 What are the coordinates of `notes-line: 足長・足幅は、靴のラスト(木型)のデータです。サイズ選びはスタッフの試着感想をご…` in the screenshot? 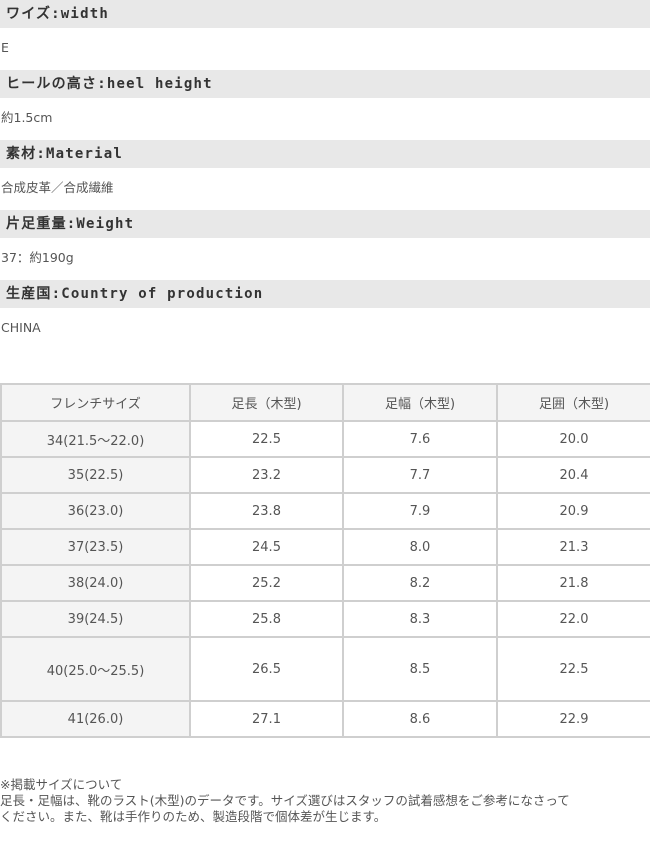 It's located at (285, 800).